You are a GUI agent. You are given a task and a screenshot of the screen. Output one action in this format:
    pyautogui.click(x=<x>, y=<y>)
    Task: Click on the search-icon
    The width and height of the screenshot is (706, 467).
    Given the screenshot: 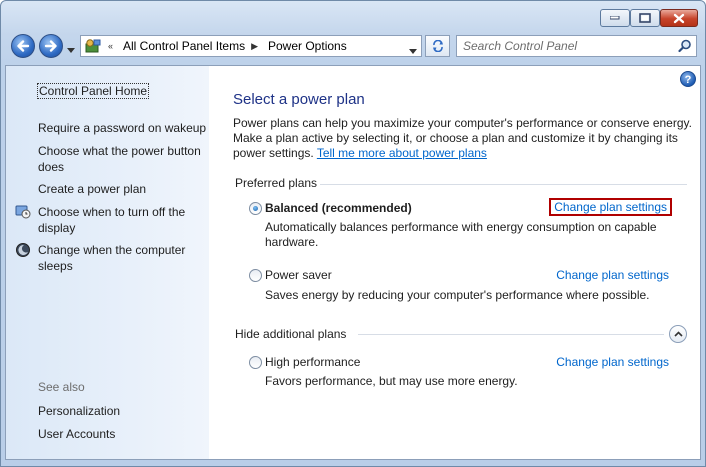 What is the action you would take?
    pyautogui.click(x=685, y=46)
    